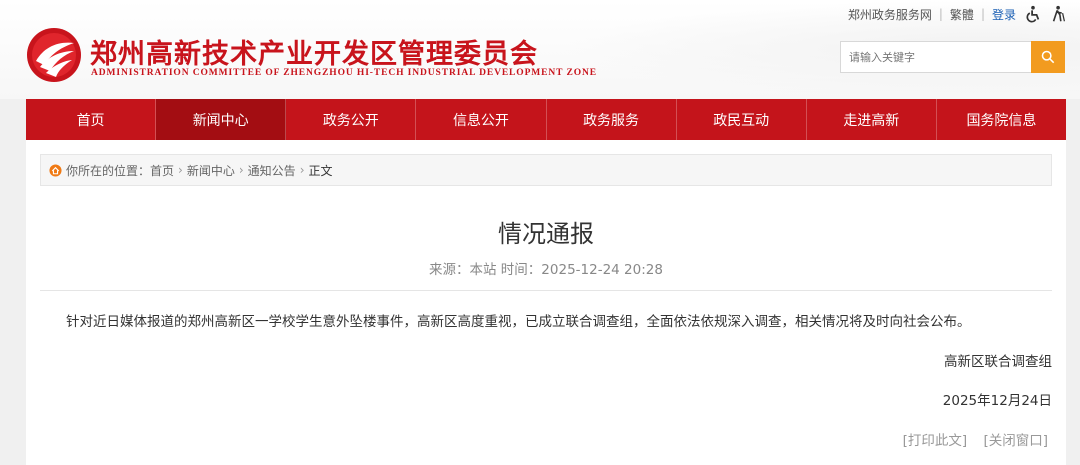 This screenshot has width=1080, height=465. I want to click on nav-item-gov-affairs: 政务公开, so click(351, 119).